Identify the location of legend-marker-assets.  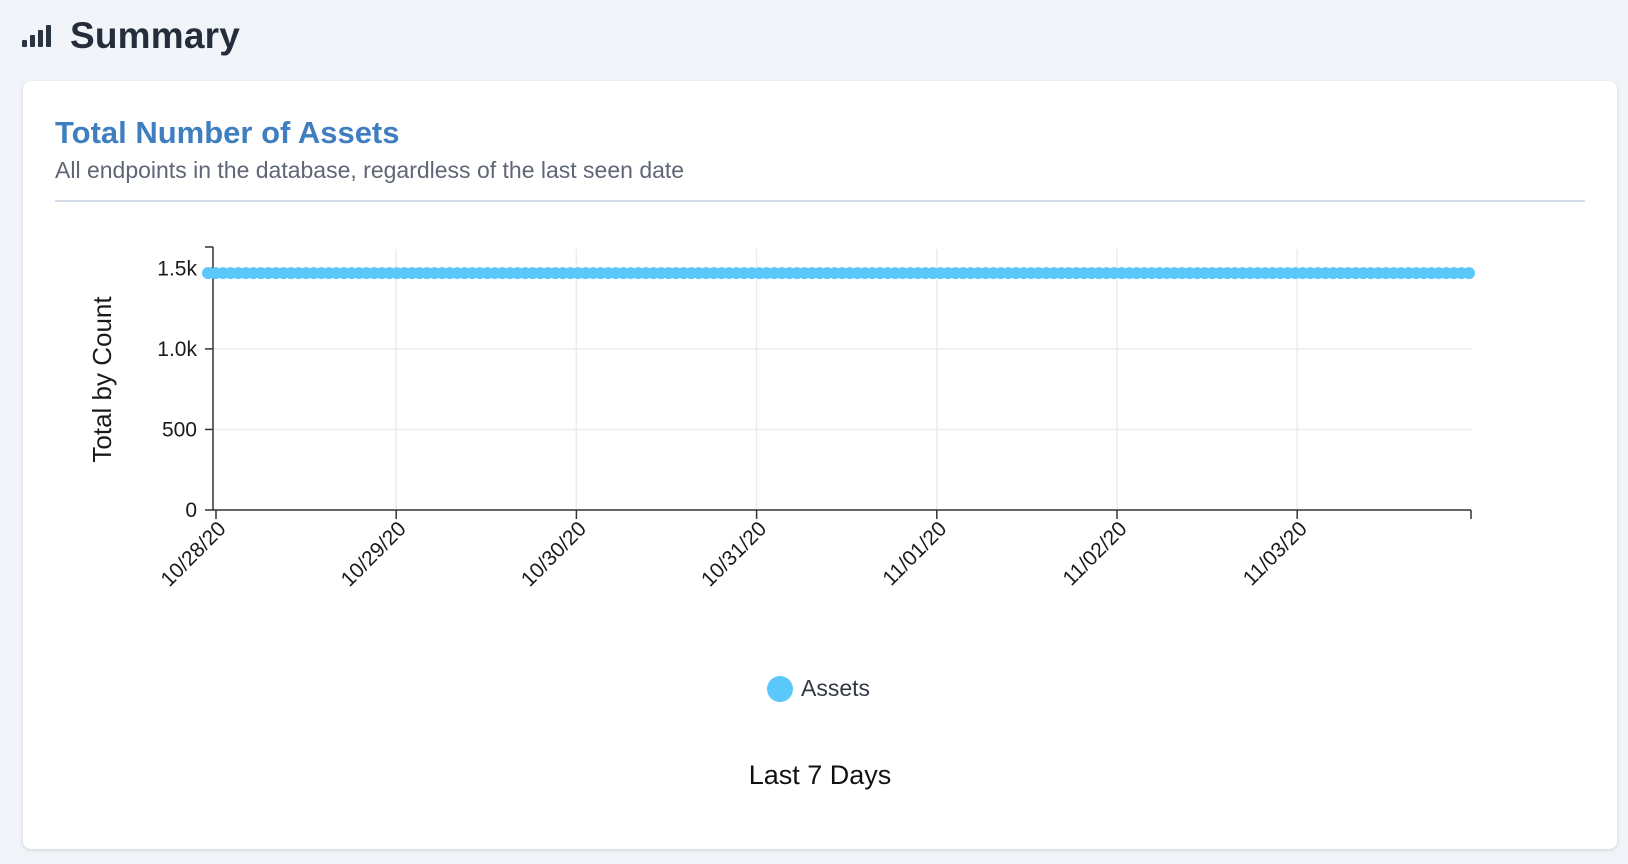
(780, 688).